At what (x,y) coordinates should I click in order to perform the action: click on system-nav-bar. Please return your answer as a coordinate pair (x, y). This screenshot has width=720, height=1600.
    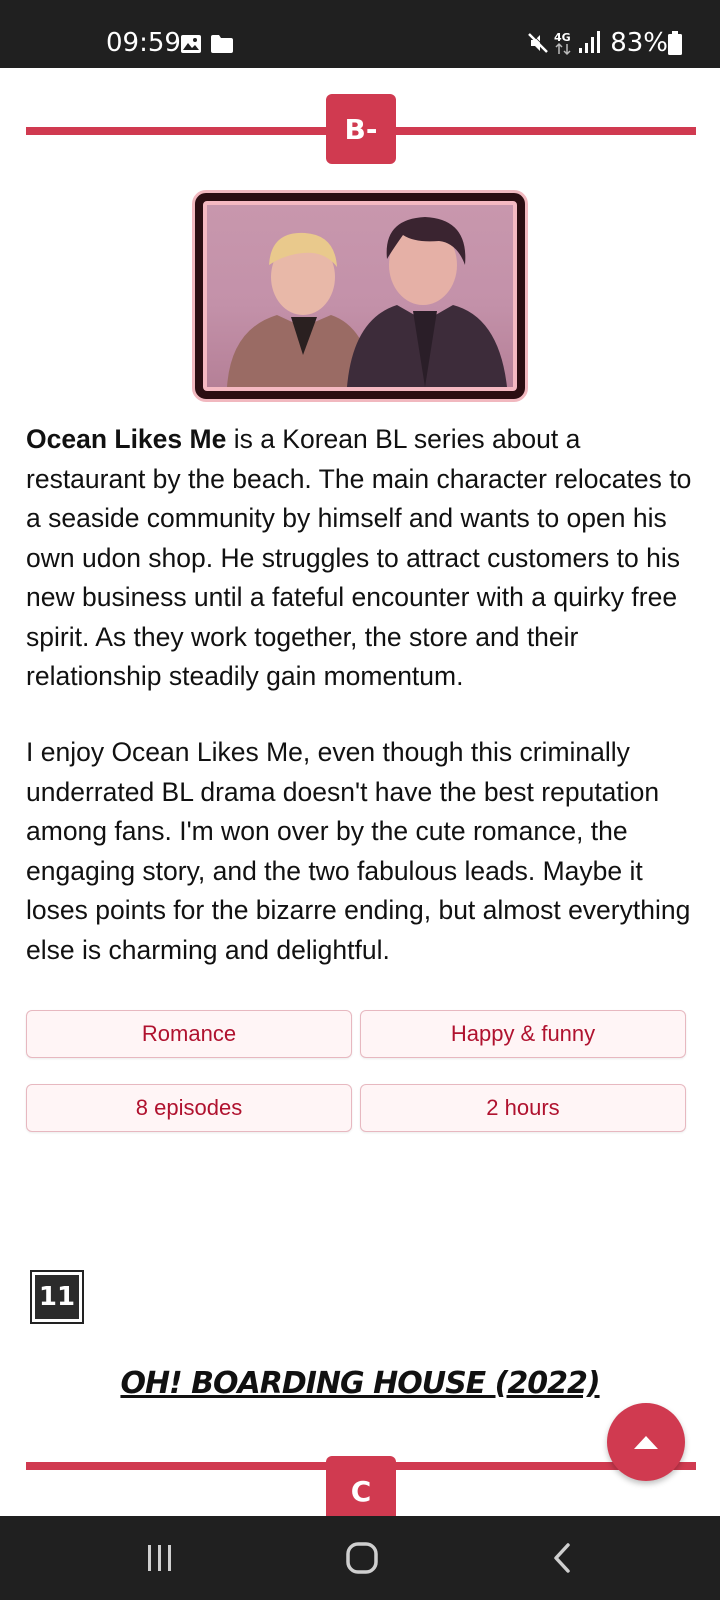
    Looking at the image, I should click on (360, 1558).